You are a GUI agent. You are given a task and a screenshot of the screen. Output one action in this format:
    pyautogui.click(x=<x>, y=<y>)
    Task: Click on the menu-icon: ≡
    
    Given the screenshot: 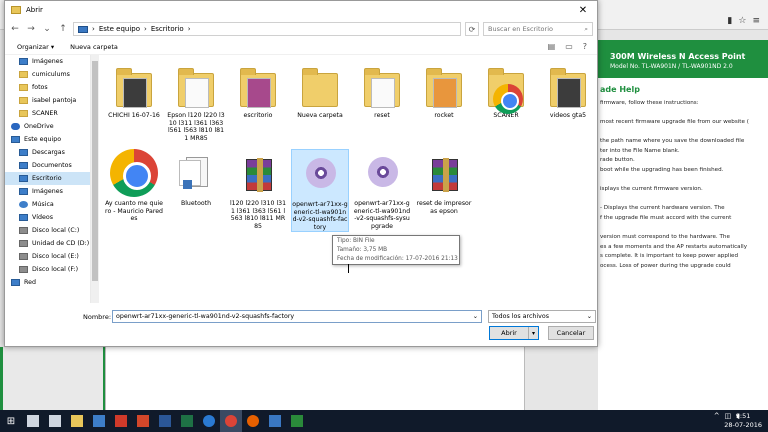 What is the action you would take?
    pyautogui.click(x=756, y=21)
    